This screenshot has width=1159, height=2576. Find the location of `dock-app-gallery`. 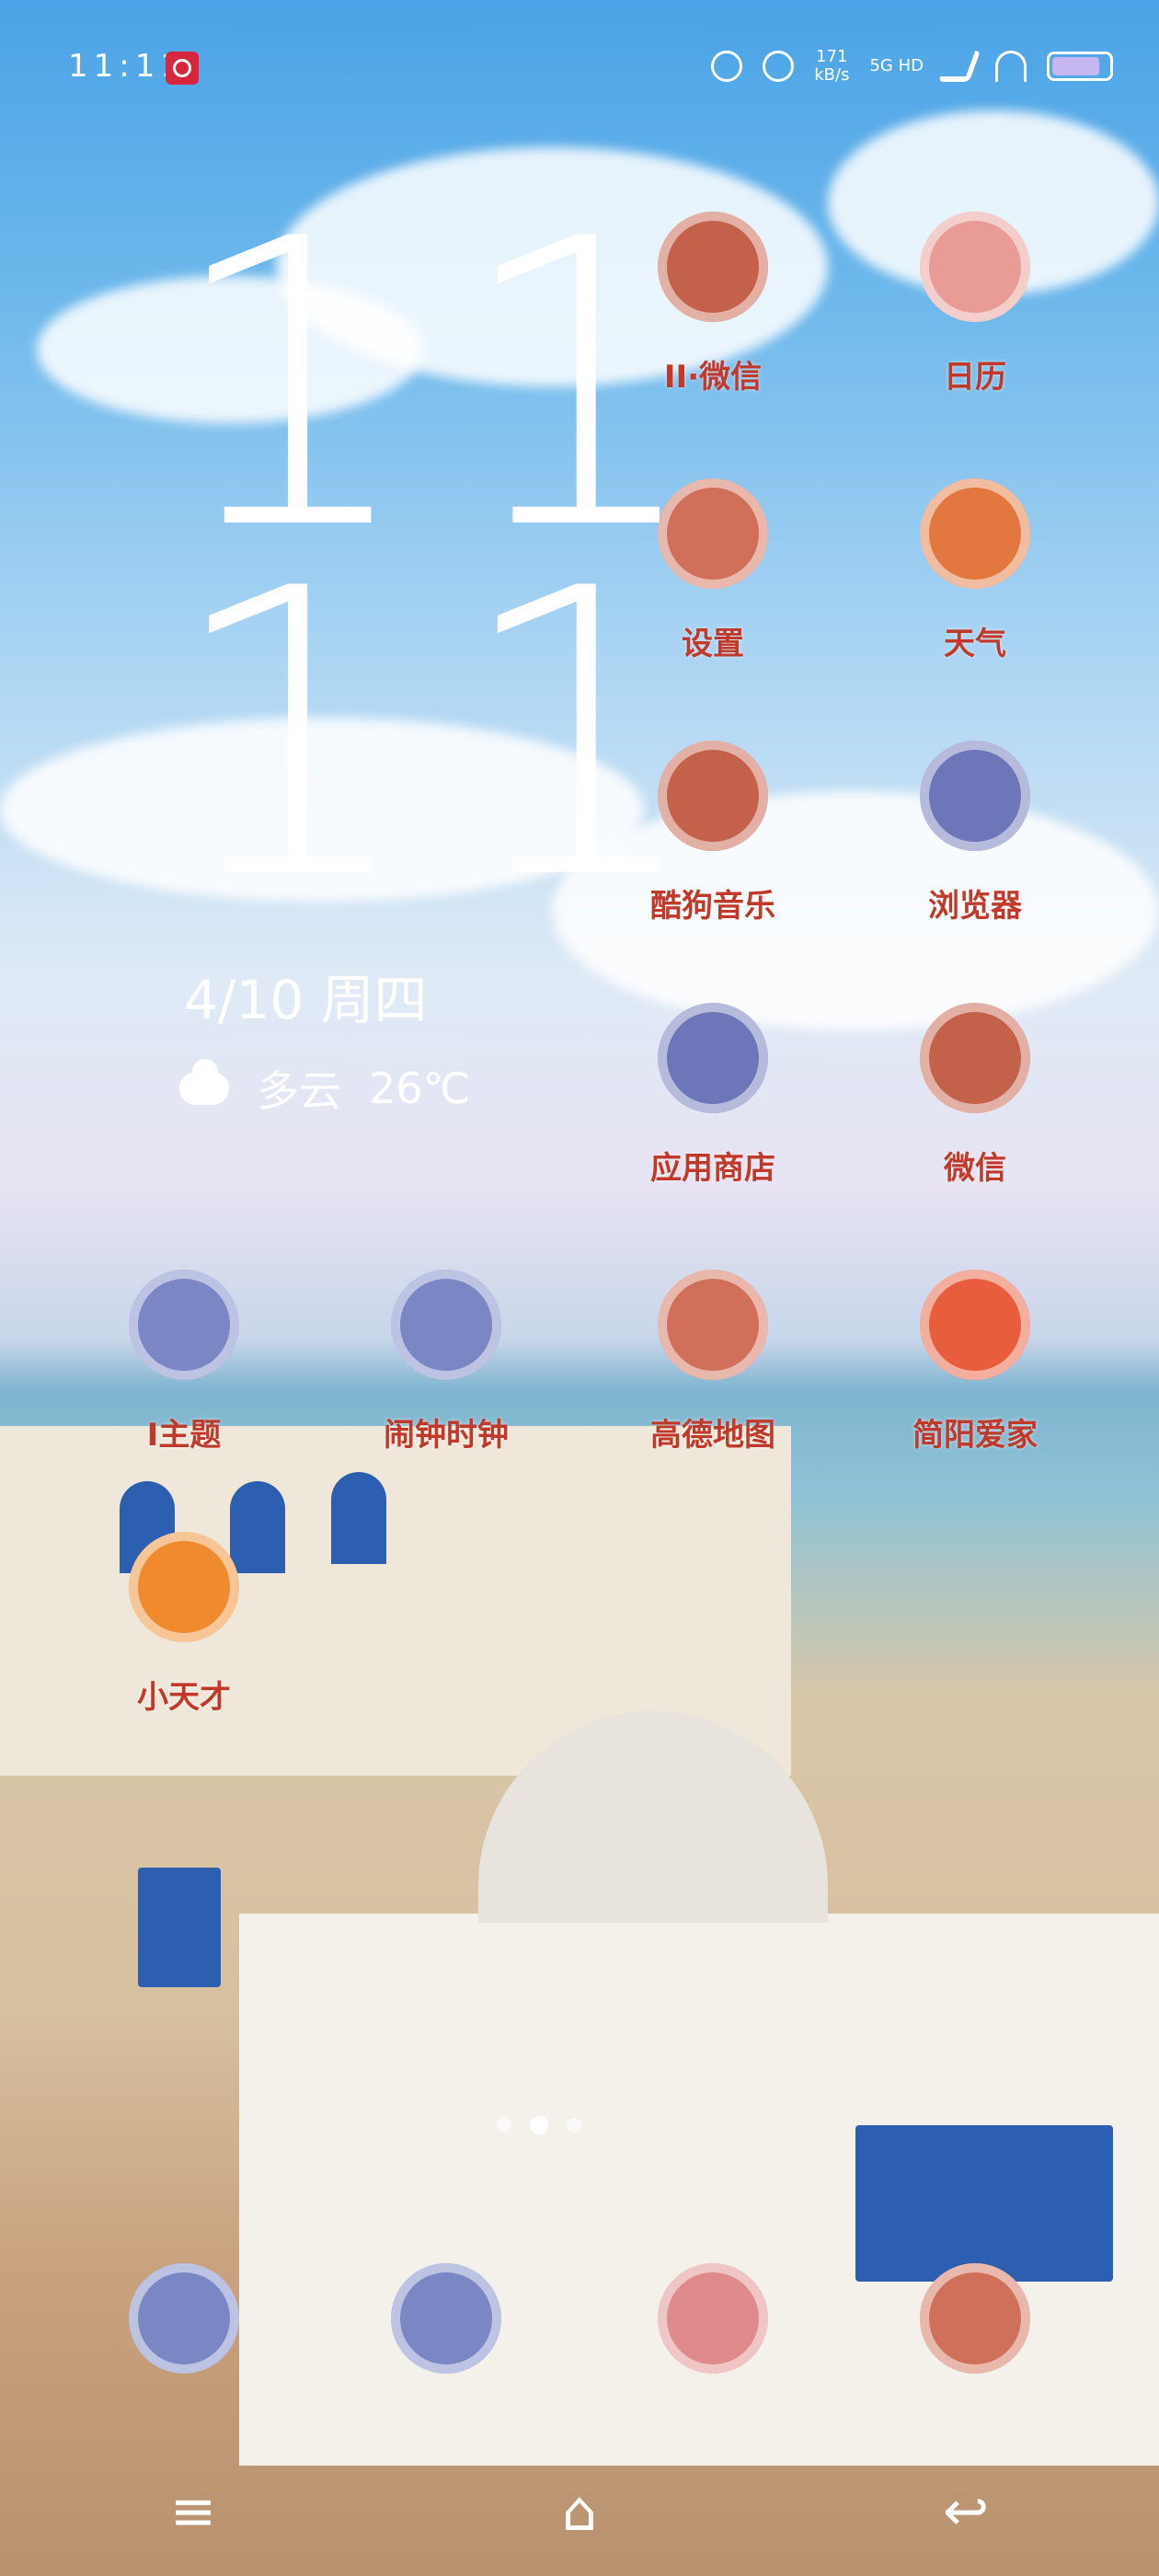

dock-app-gallery is located at coordinates (975, 2318).